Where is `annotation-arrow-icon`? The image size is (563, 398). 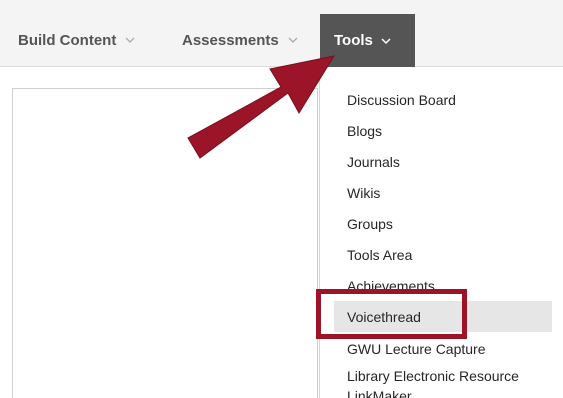 annotation-arrow-icon is located at coordinates (261, 107).